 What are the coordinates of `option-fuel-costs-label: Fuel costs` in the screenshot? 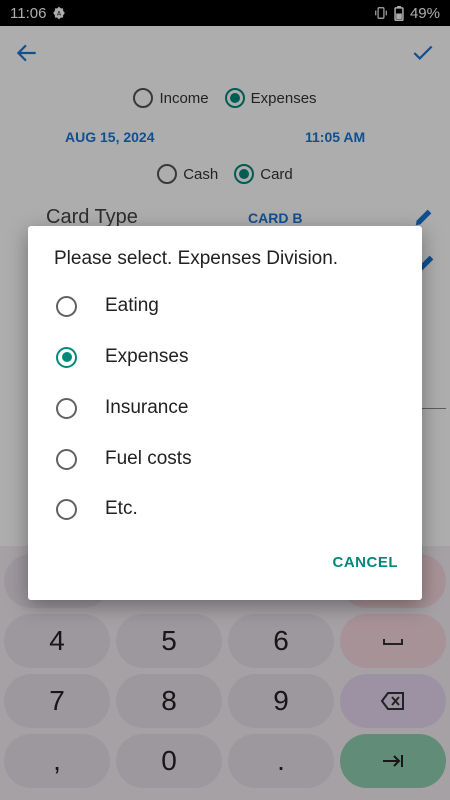 It's located at (148, 458).